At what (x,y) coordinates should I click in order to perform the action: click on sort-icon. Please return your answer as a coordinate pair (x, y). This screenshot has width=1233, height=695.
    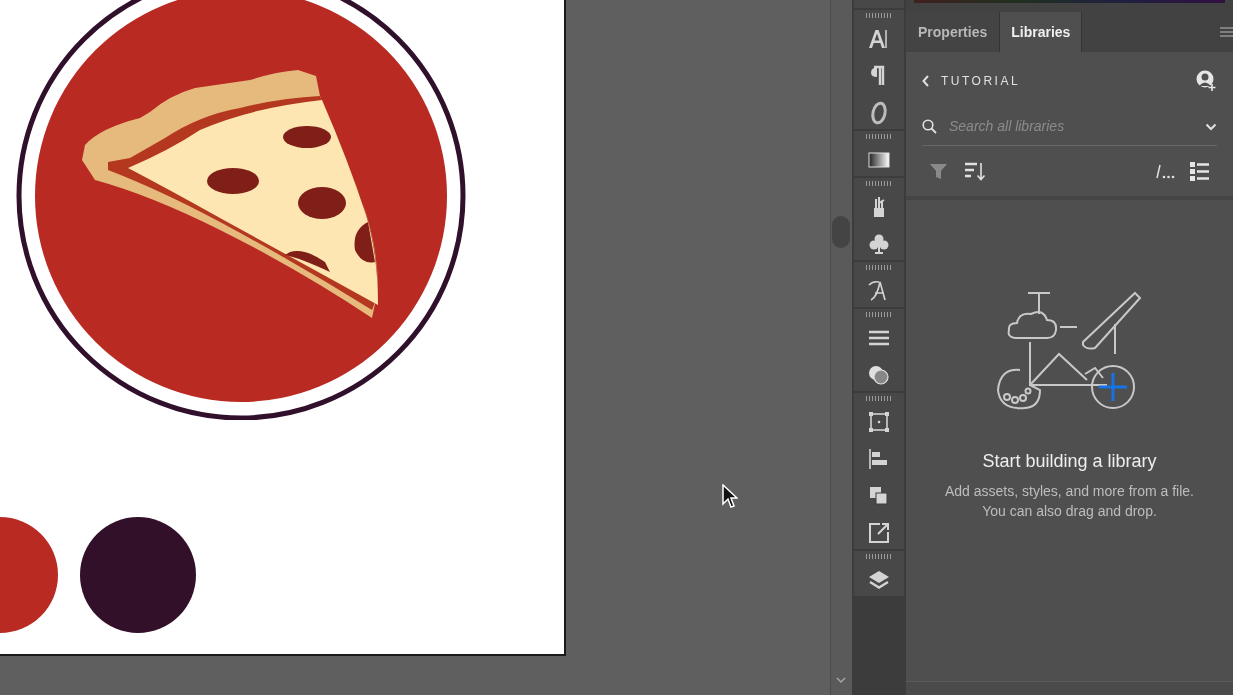
    Looking at the image, I should click on (976, 171).